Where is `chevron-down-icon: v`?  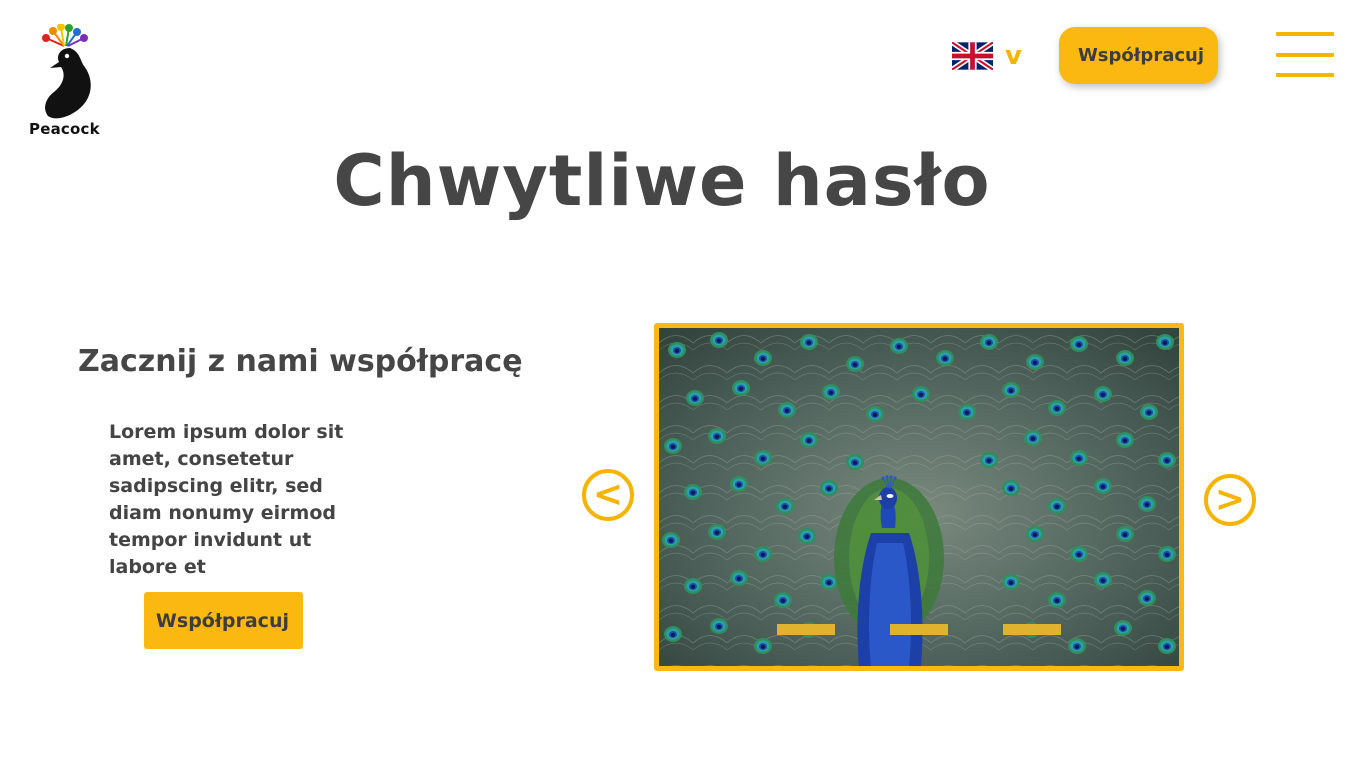
chevron-down-icon: v is located at coordinates (1013, 56).